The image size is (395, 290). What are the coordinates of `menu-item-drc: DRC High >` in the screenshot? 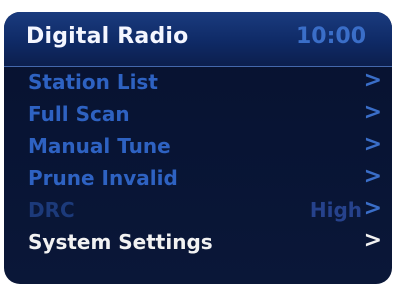 It's located at (198, 210).